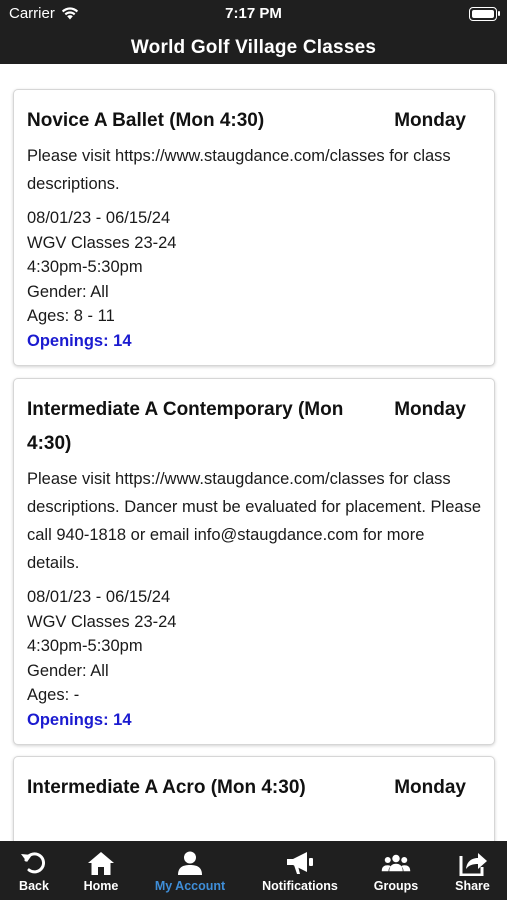 Image resolution: width=507 pixels, height=900 pixels. Describe the element at coordinates (396, 863) in the screenshot. I see `group-icon` at that location.